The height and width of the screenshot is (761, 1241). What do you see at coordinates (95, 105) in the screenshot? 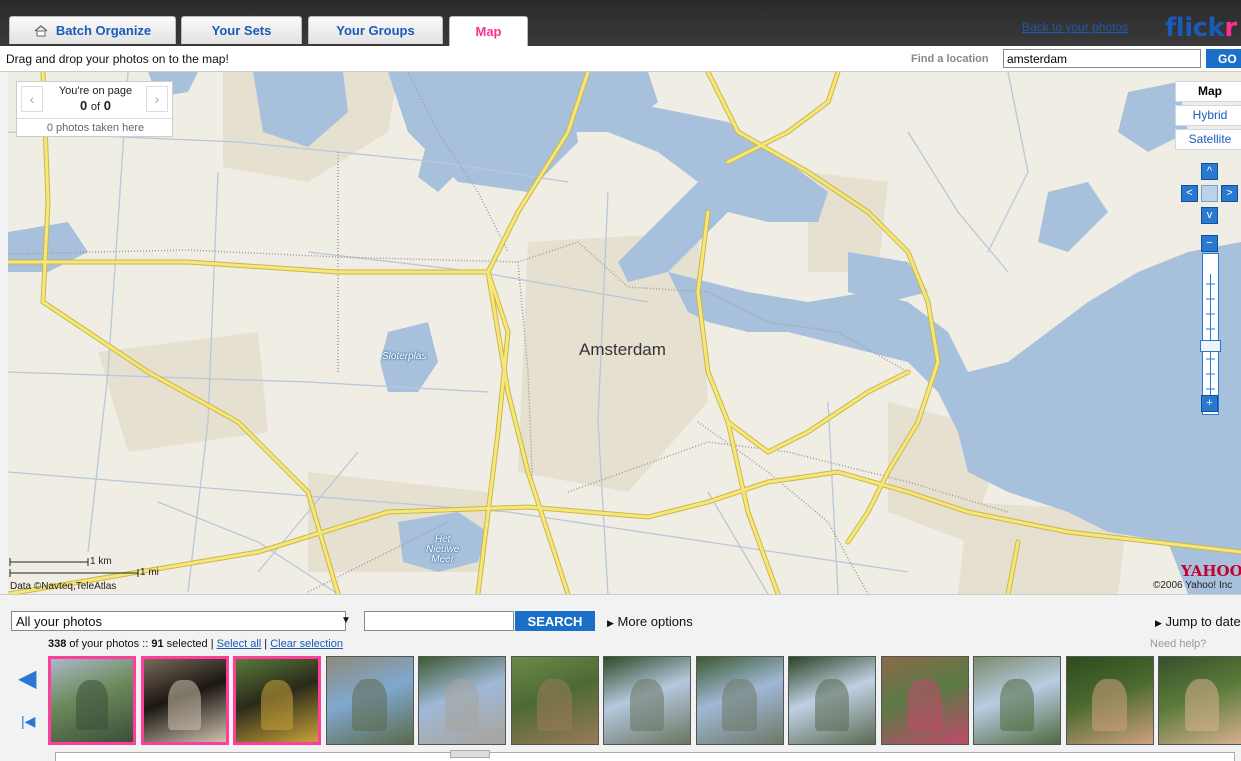
I see `pager-page-number: 0 of 0` at bounding box center [95, 105].